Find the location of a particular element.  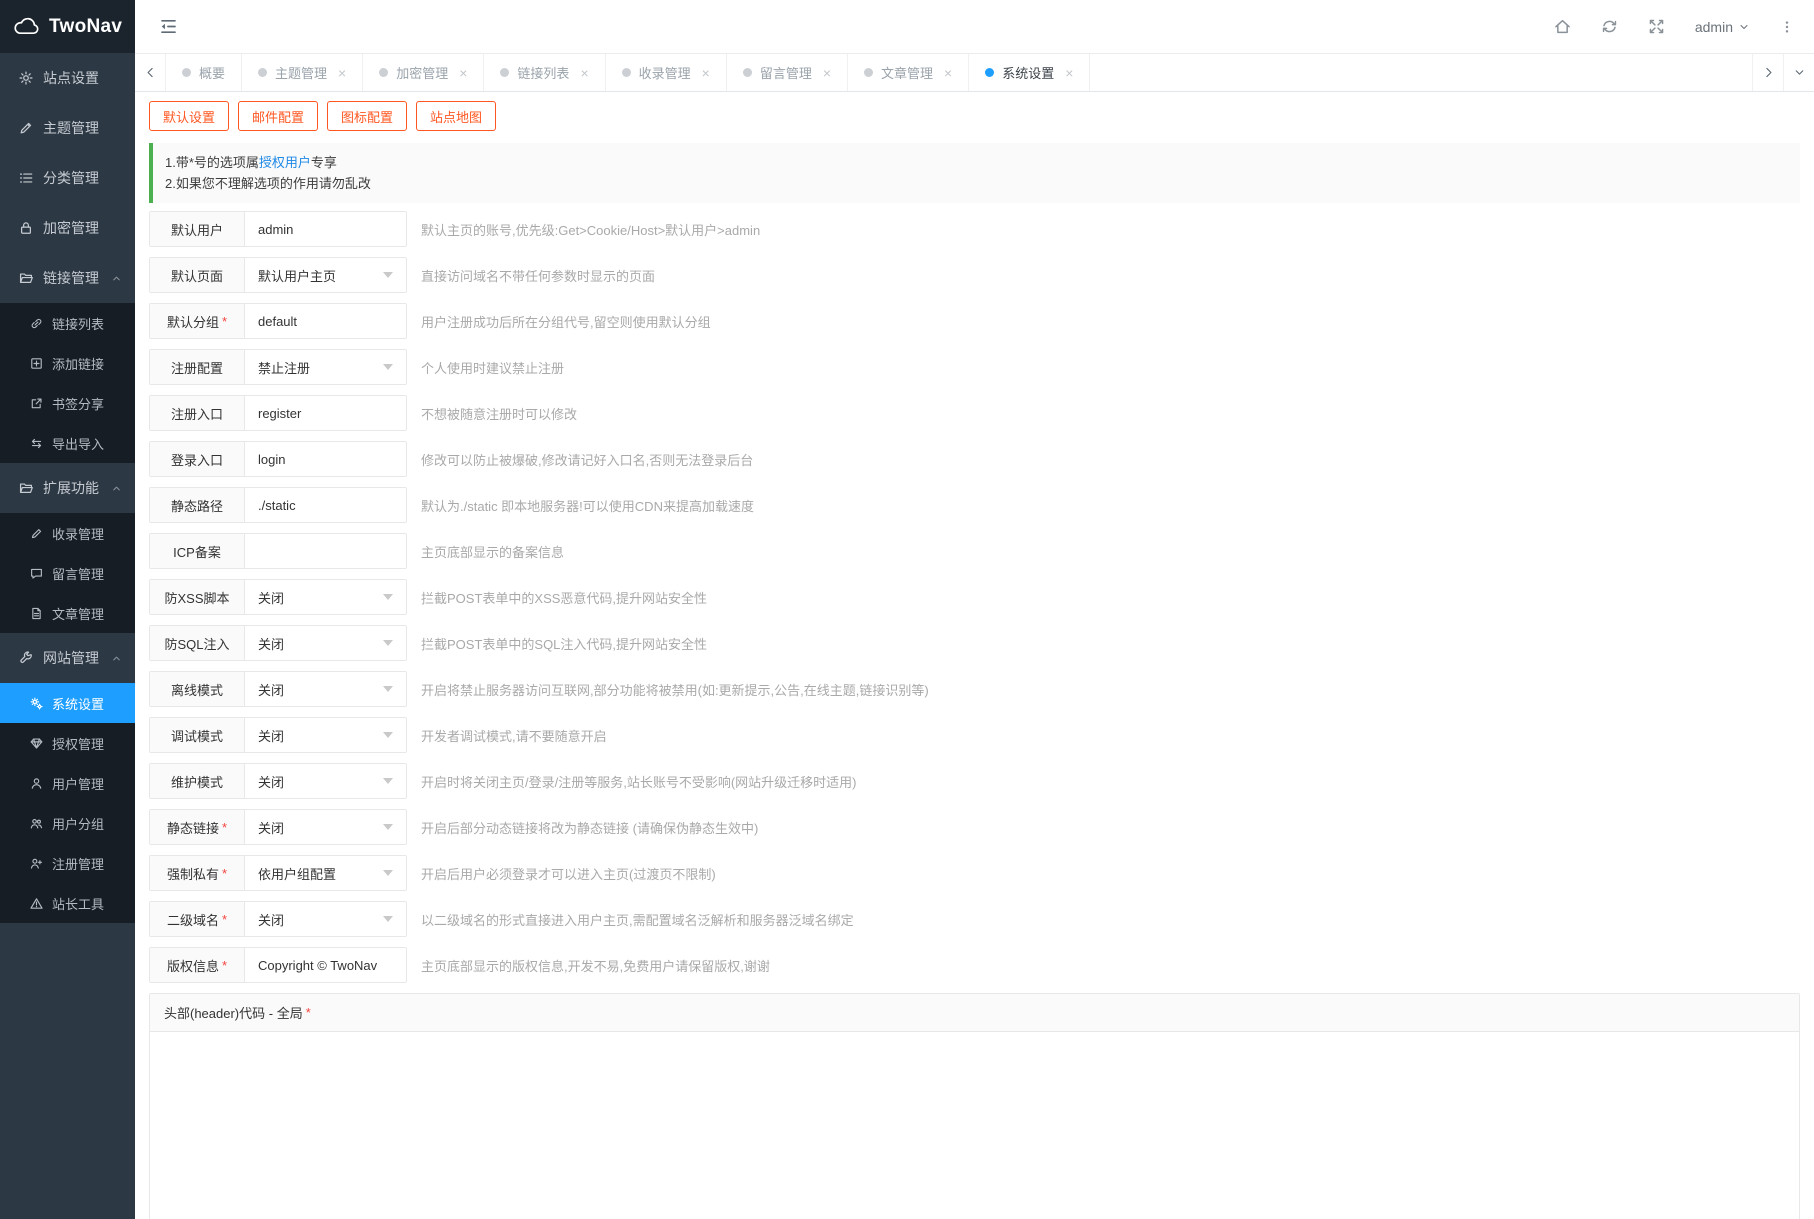

sidebar-item-extend-func: 扩展功能 is located at coordinates (67, 488).